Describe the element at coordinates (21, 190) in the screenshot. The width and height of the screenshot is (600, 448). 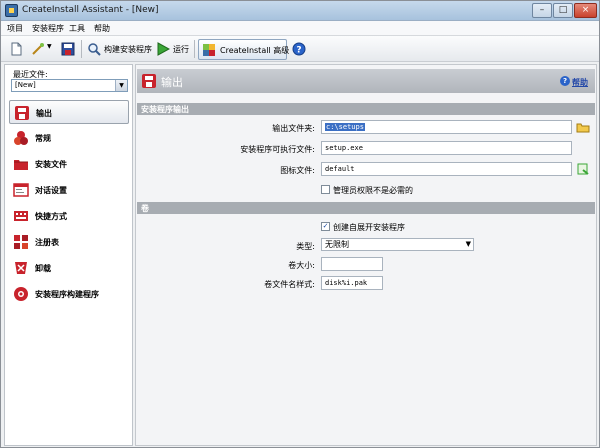
I see `dialog-icon` at that location.